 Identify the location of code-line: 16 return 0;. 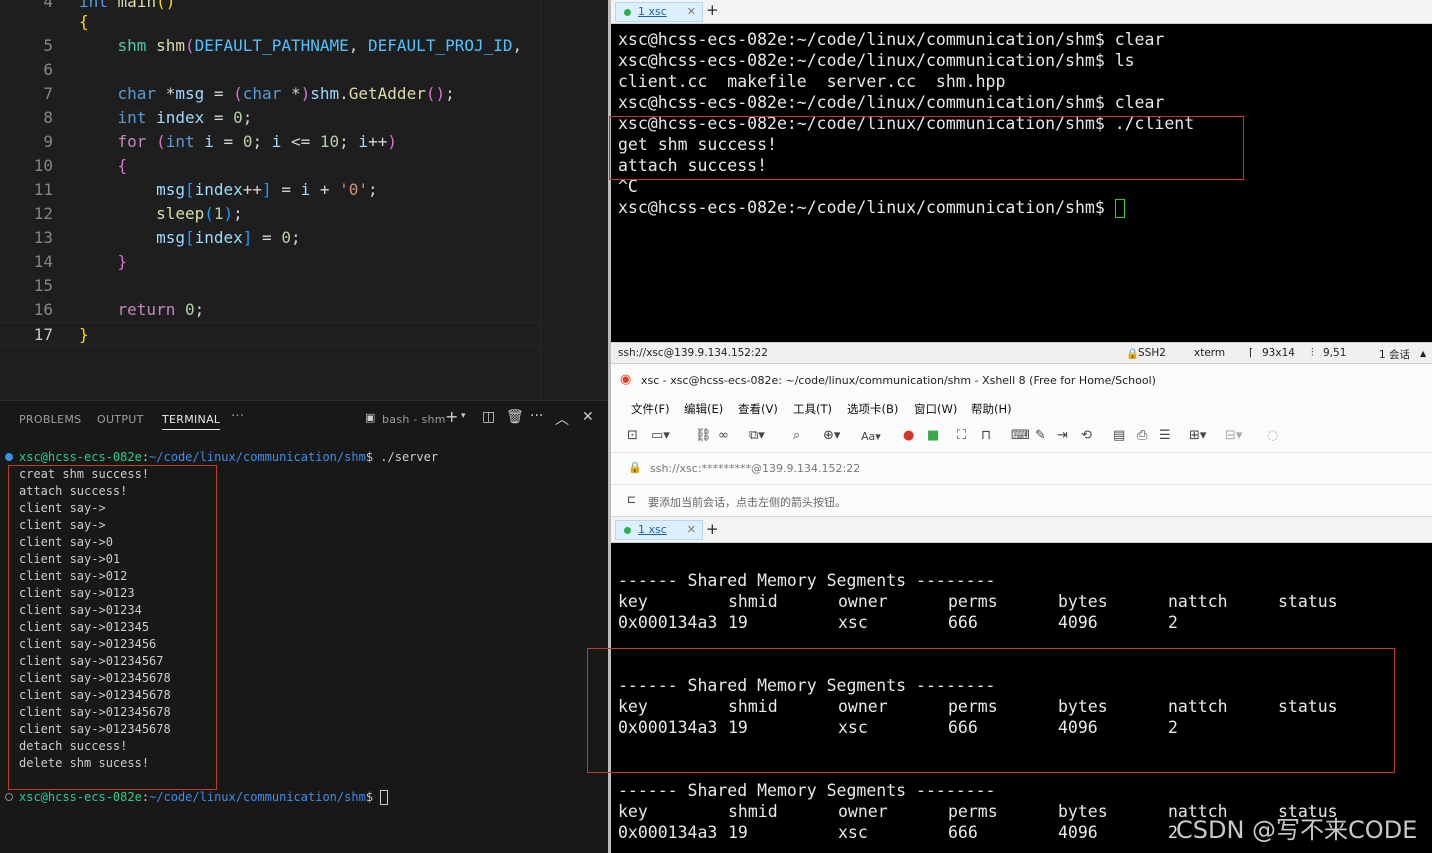
(270, 310).